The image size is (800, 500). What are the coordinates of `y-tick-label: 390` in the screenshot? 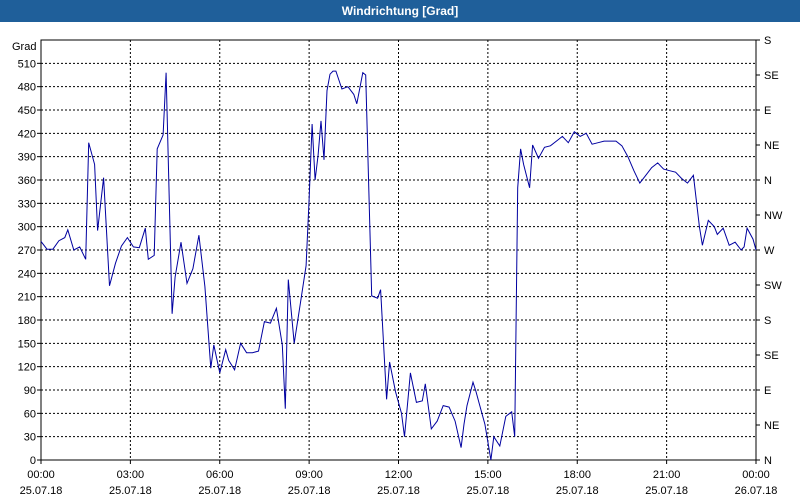 It's located at (27, 158).